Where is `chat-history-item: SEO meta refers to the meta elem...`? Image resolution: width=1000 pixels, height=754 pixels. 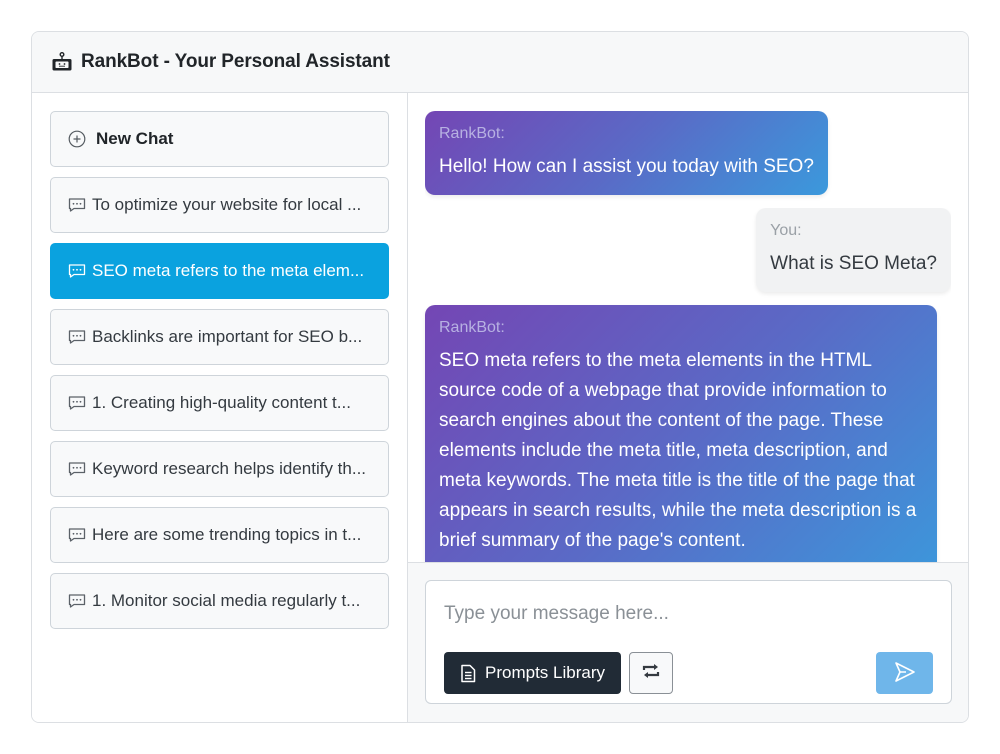
chat-history-item: SEO meta refers to the meta elem... is located at coordinates (219, 271).